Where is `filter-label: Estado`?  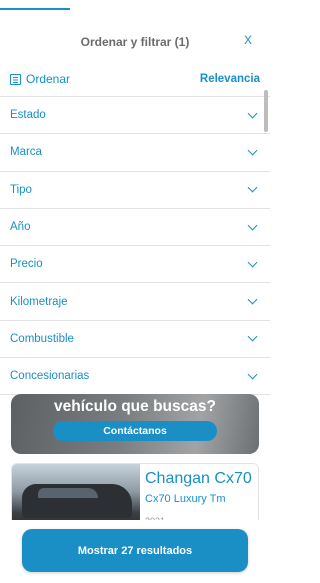 filter-label: Estado is located at coordinates (28, 115).